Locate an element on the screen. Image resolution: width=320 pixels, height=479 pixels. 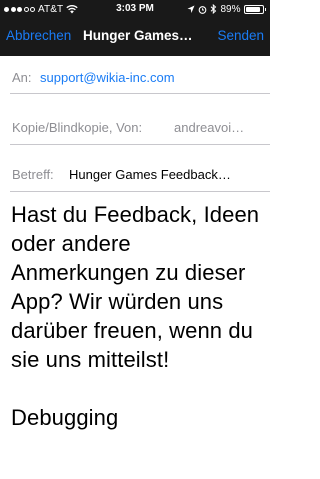
battery-cap is located at coordinates (265, 9).